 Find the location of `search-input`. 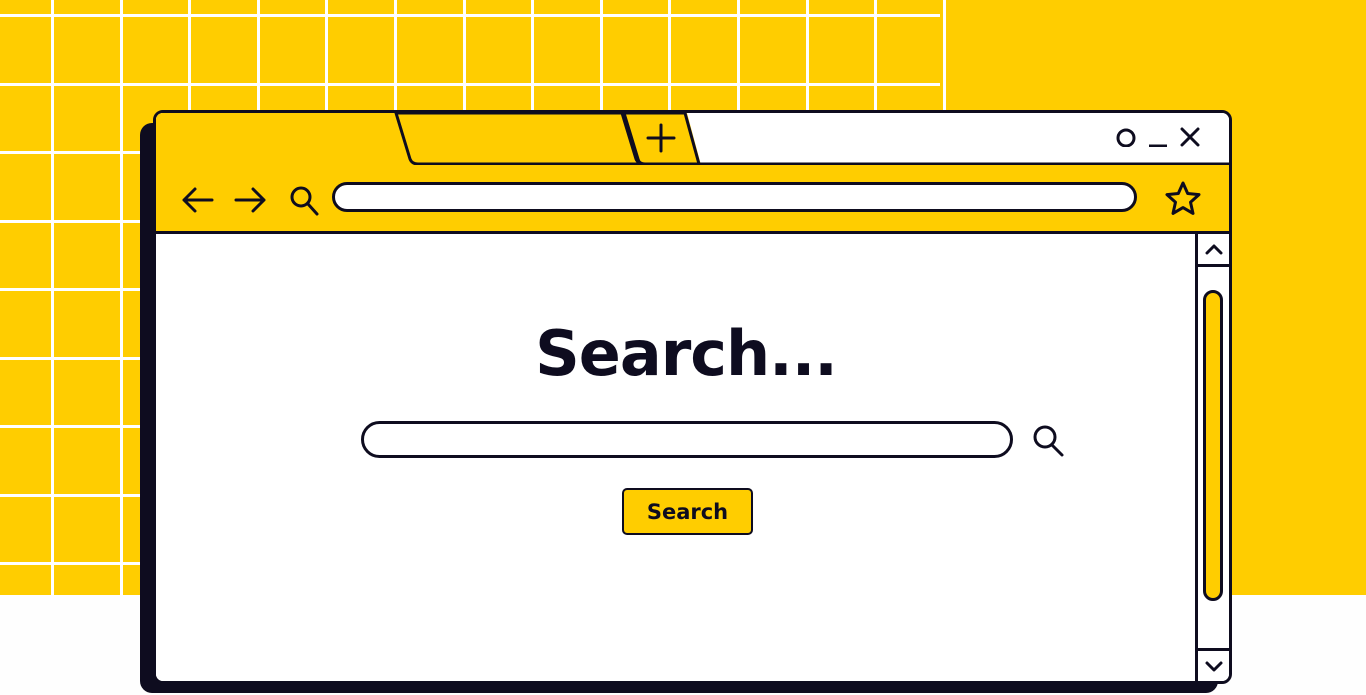

search-input is located at coordinates (687, 439).